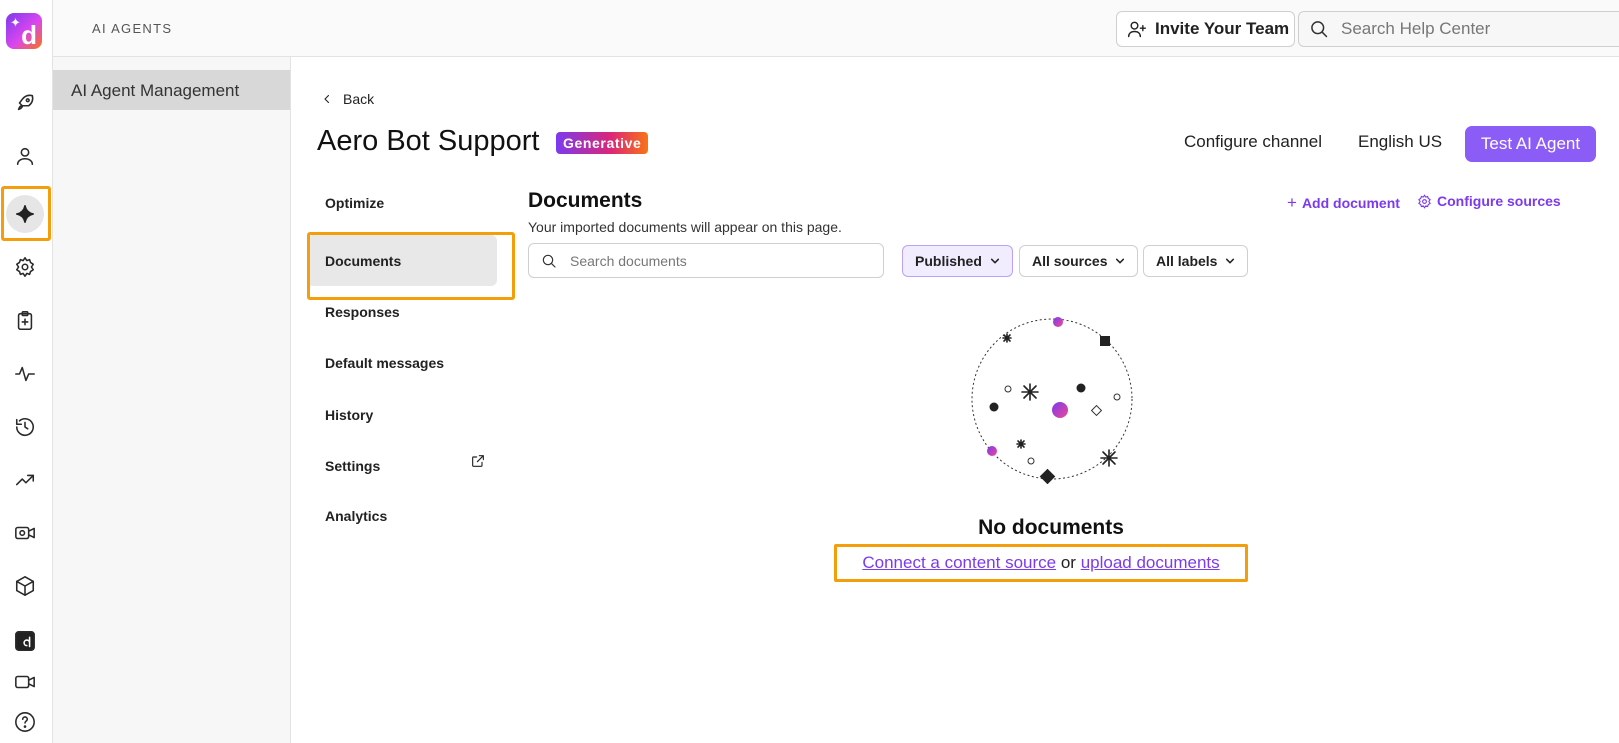 The image size is (1619, 743). What do you see at coordinates (1292, 202) in the screenshot?
I see `plus-icon: +` at bounding box center [1292, 202].